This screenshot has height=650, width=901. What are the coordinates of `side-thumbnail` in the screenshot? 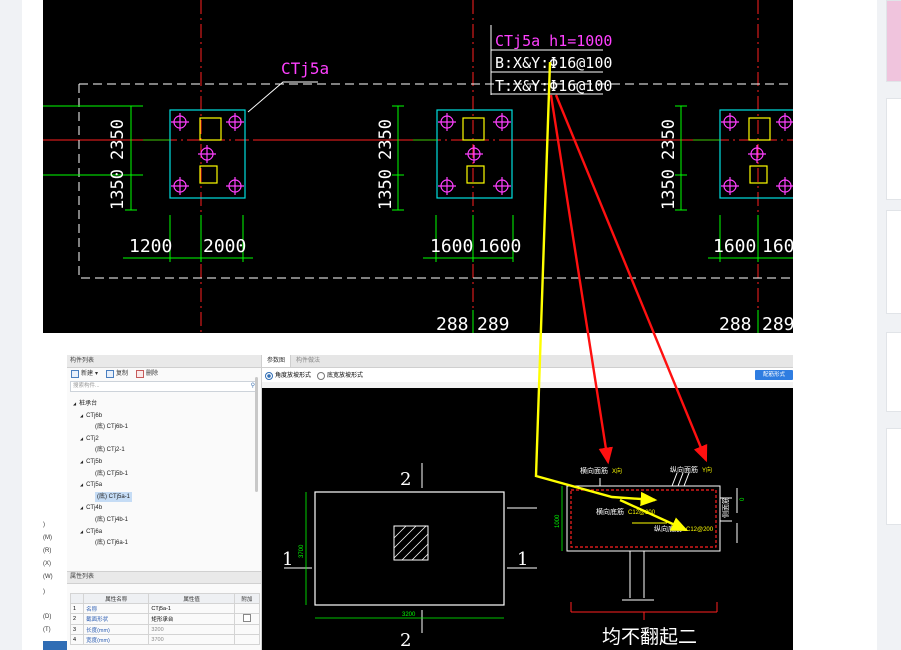 It's located at (893, 41).